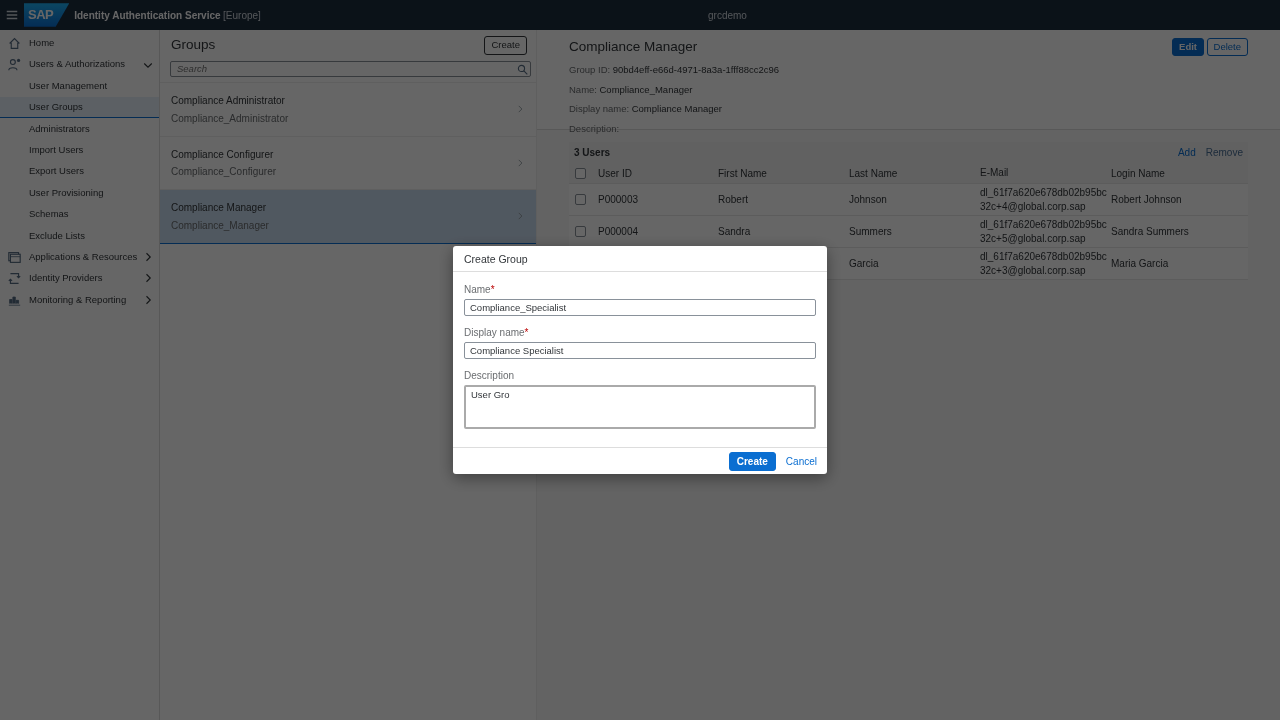 The image size is (1280, 720). Describe the element at coordinates (696, 69) in the screenshot. I see `field-value: 90bd4eff-e66d-4971-8a3a-1fff88cc2c96` at that location.